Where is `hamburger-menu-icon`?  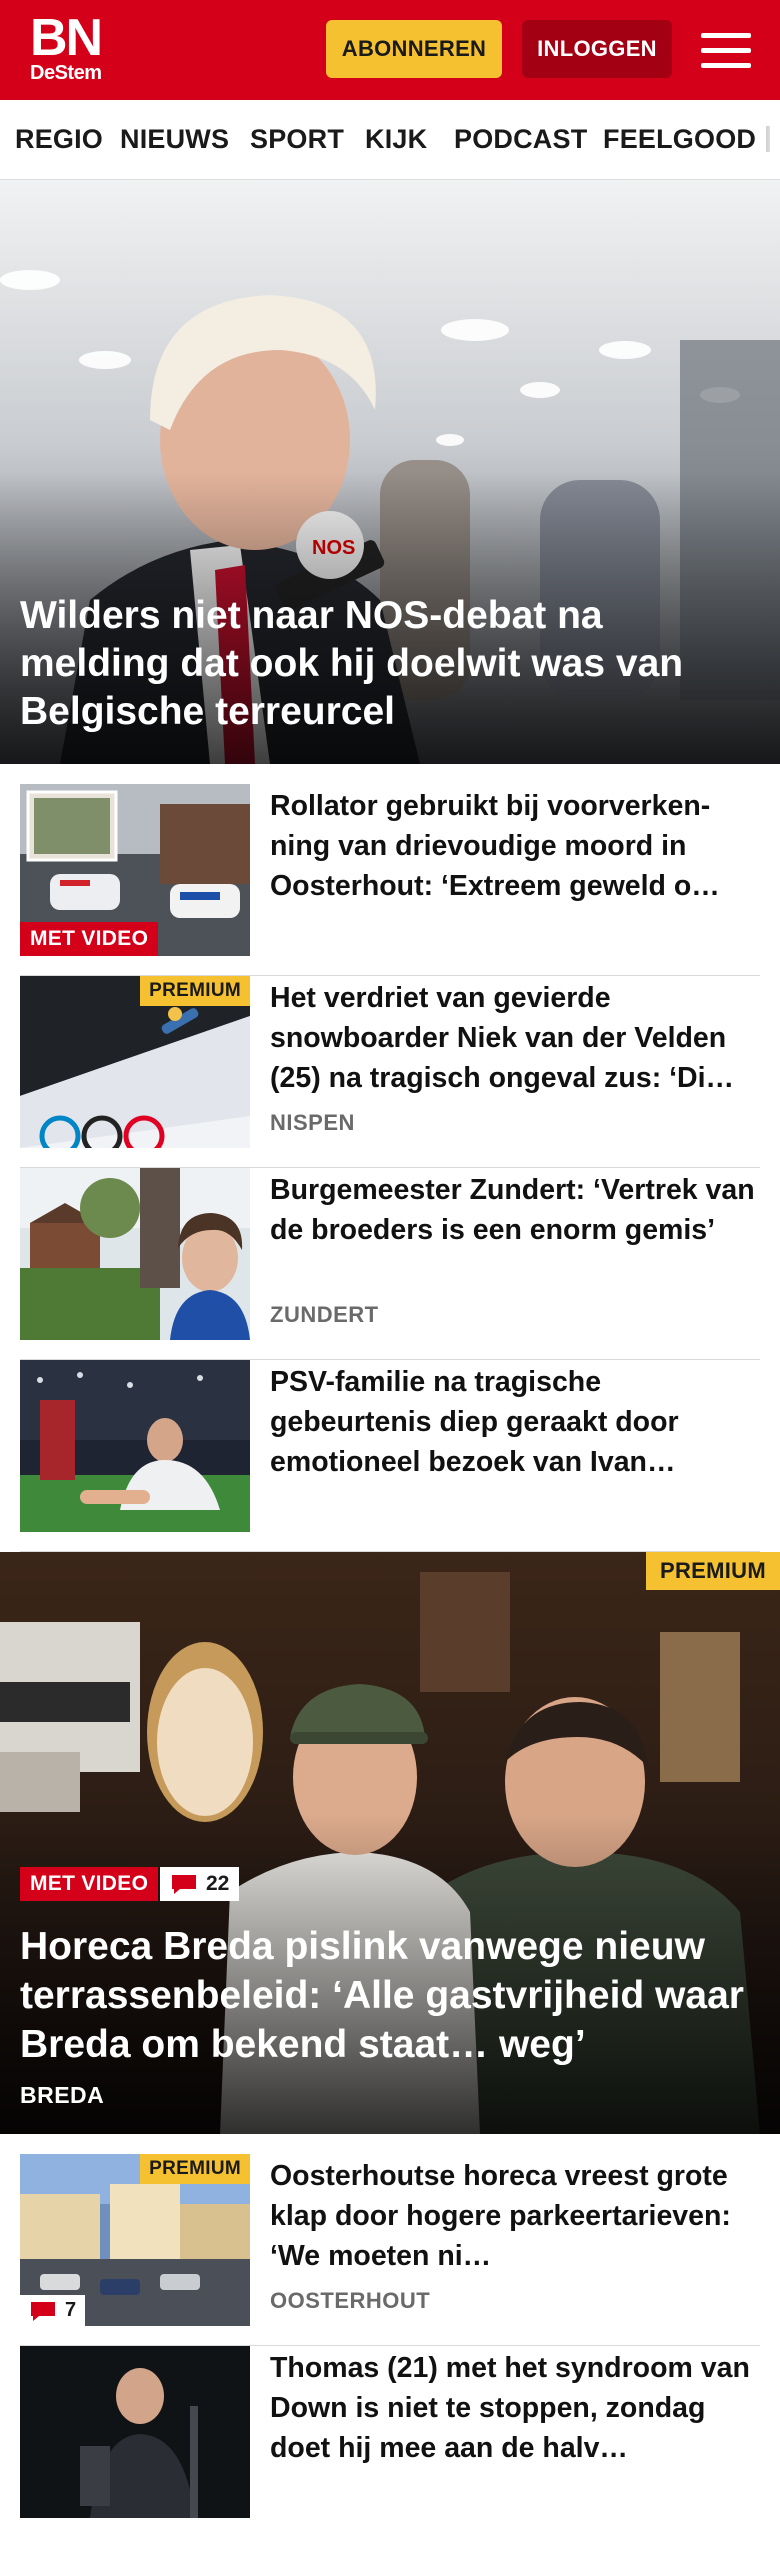
hamburger-menu-icon is located at coordinates (726, 50).